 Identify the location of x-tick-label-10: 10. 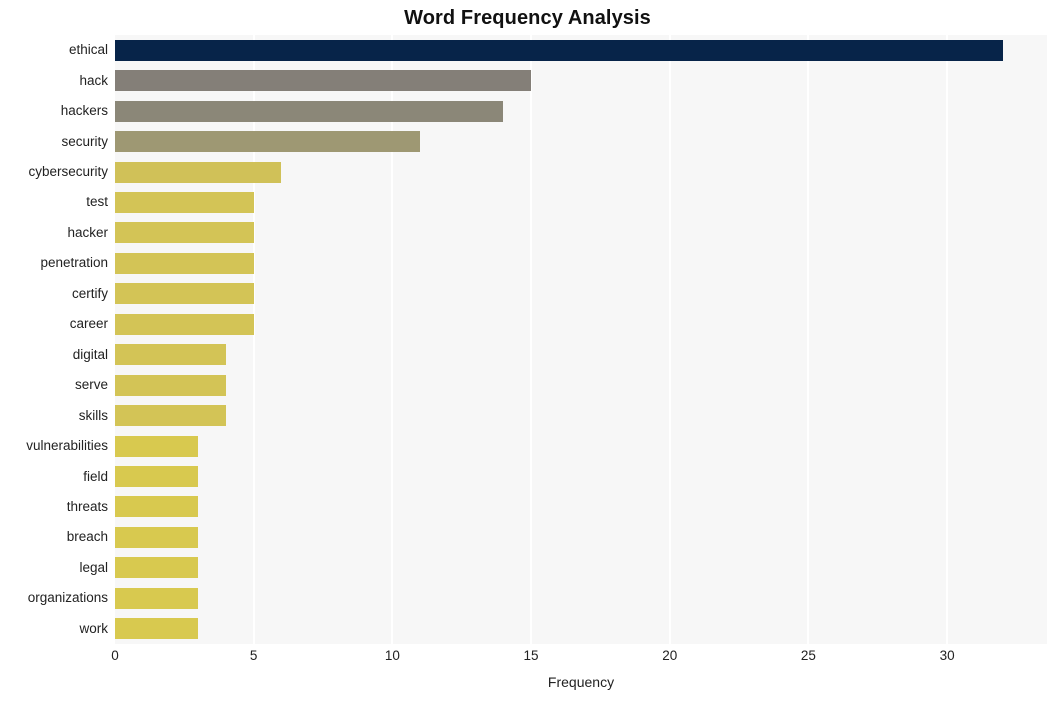
(392, 655).